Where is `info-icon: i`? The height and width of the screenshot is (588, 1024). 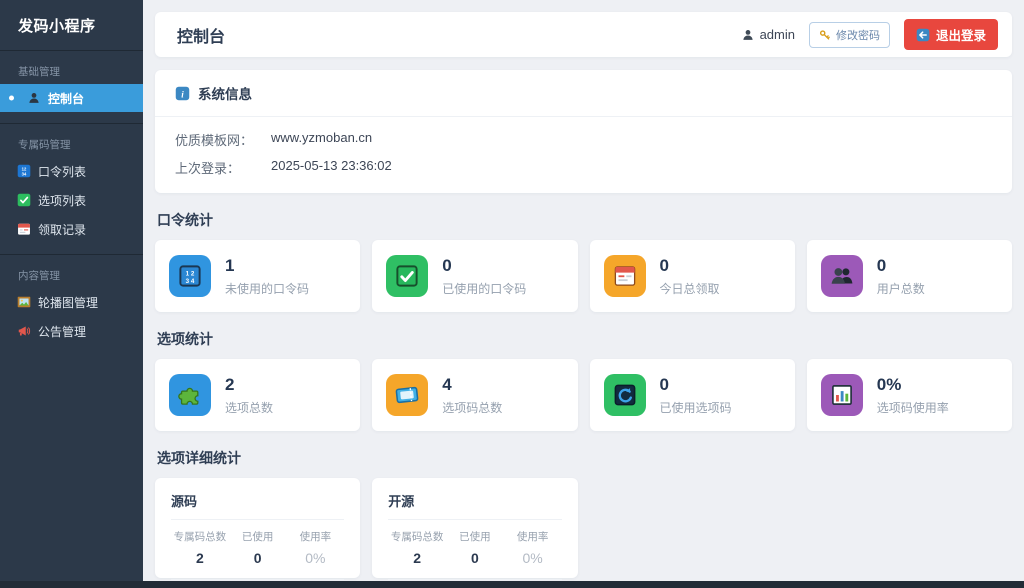 info-icon: i is located at coordinates (182, 93).